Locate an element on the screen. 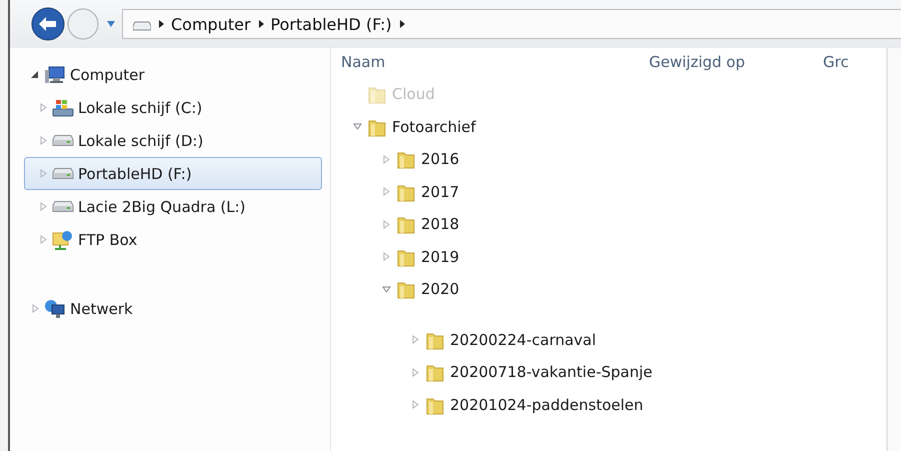 This screenshot has width=901, height=451. folder-row: 2019 is located at coordinates (613, 256).